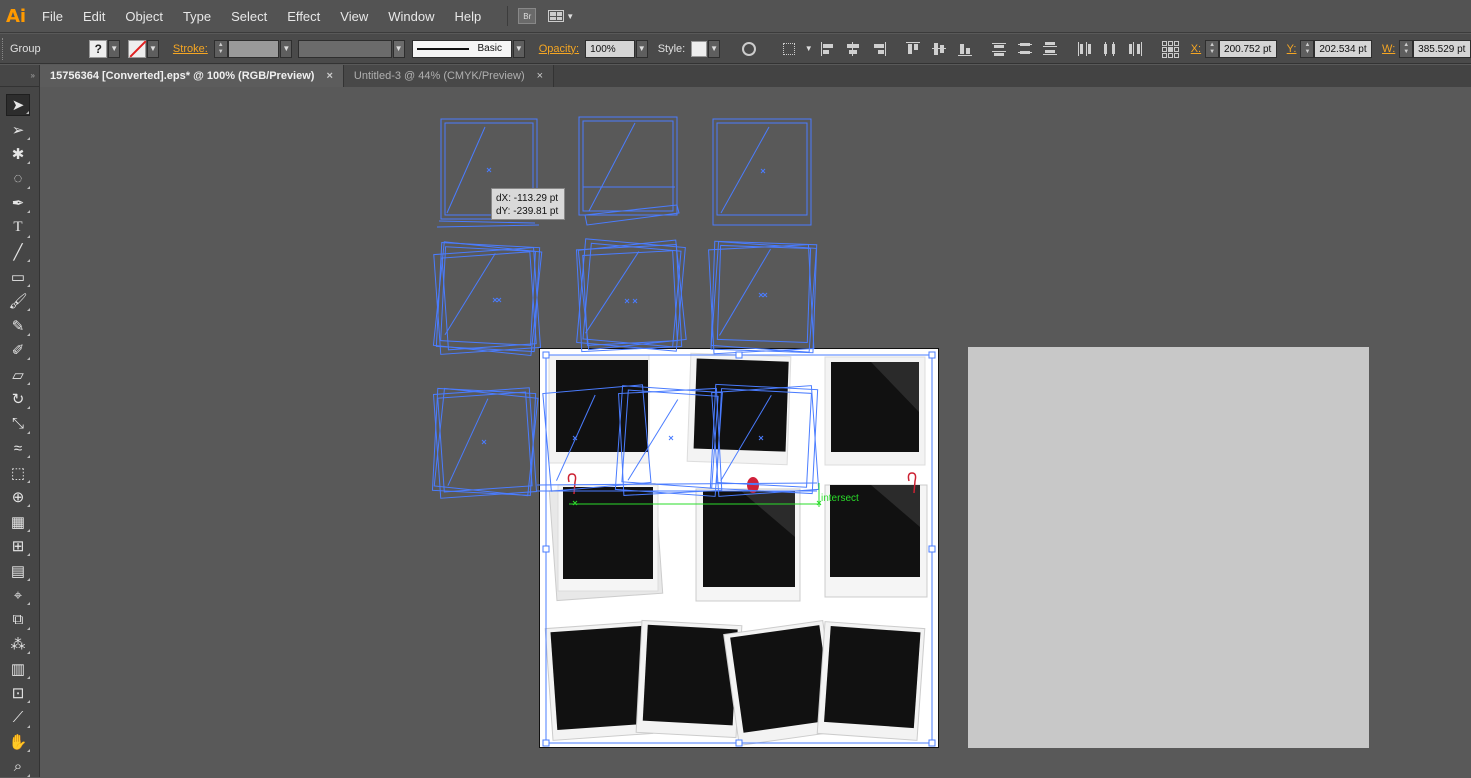 The height and width of the screenshot is (778, 1471). What do you see at coordinates (114, 48) in the screenshot?
I see `fill-dropdown: ▼` at bounding box center [114, 48].